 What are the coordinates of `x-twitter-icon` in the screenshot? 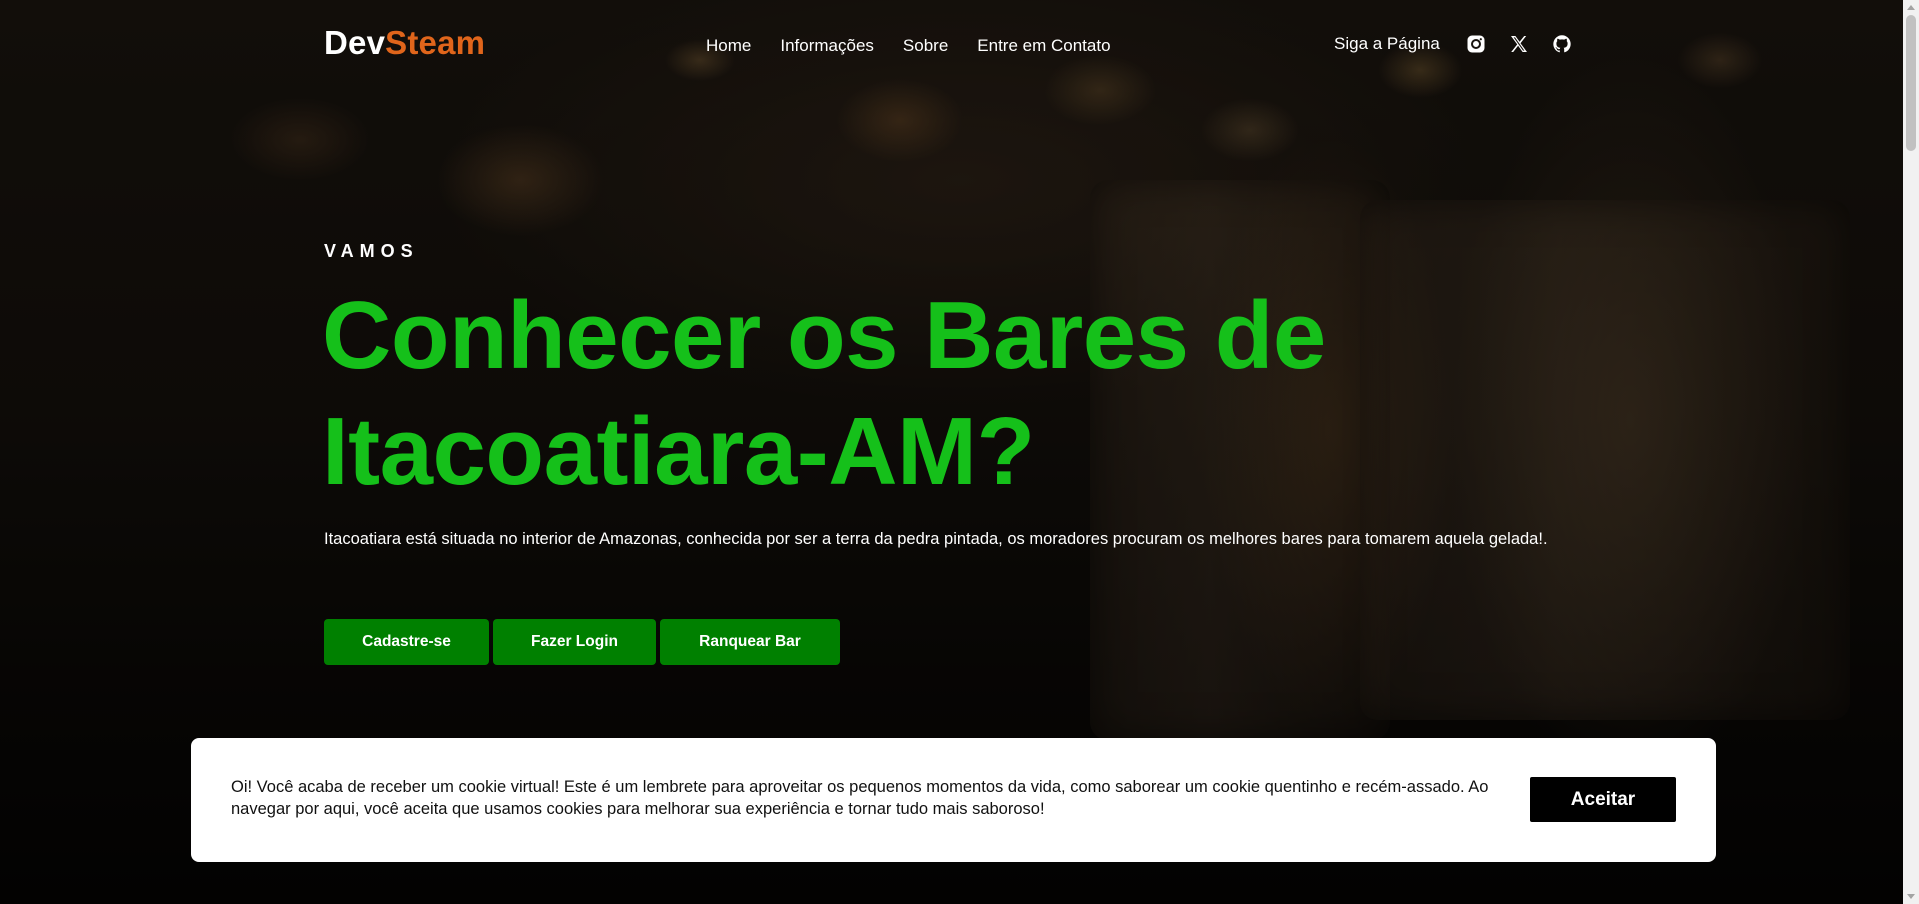 It's located at (1519, 44).